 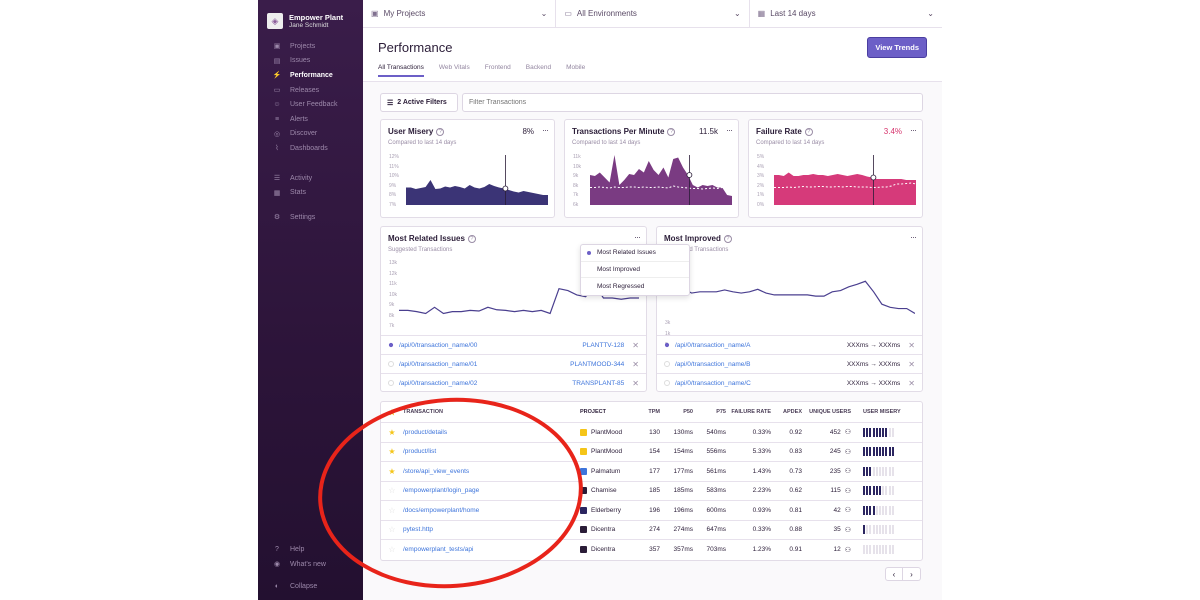 I want to click on date-range-selector: ▦ Last 14 days ⌄, so click(x=846, y=13).